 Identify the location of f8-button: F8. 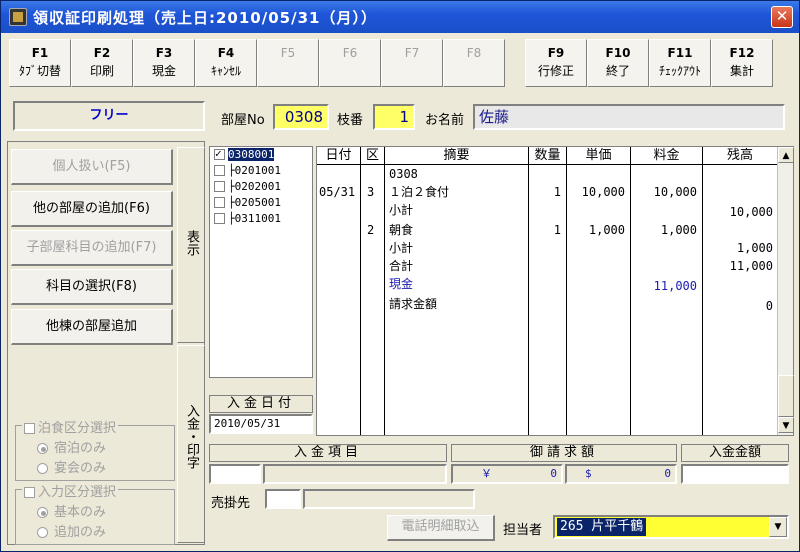
(474, 63).